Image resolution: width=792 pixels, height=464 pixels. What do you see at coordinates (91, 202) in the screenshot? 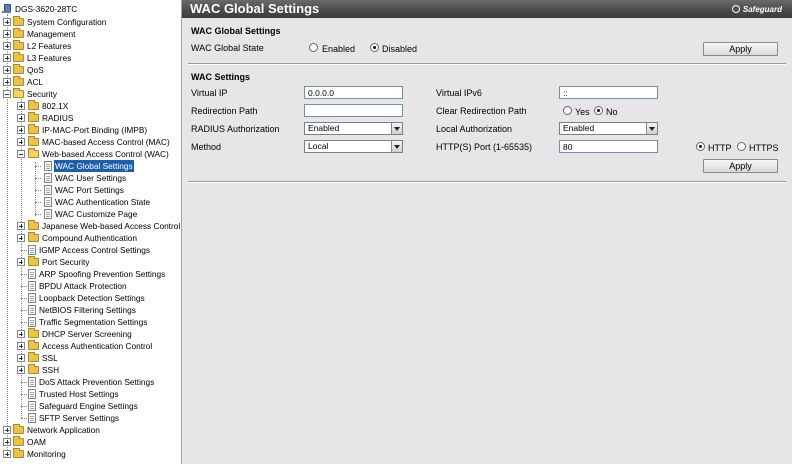
I see `tree-item: WAC Authentication State` at bounding box center [91, 202].